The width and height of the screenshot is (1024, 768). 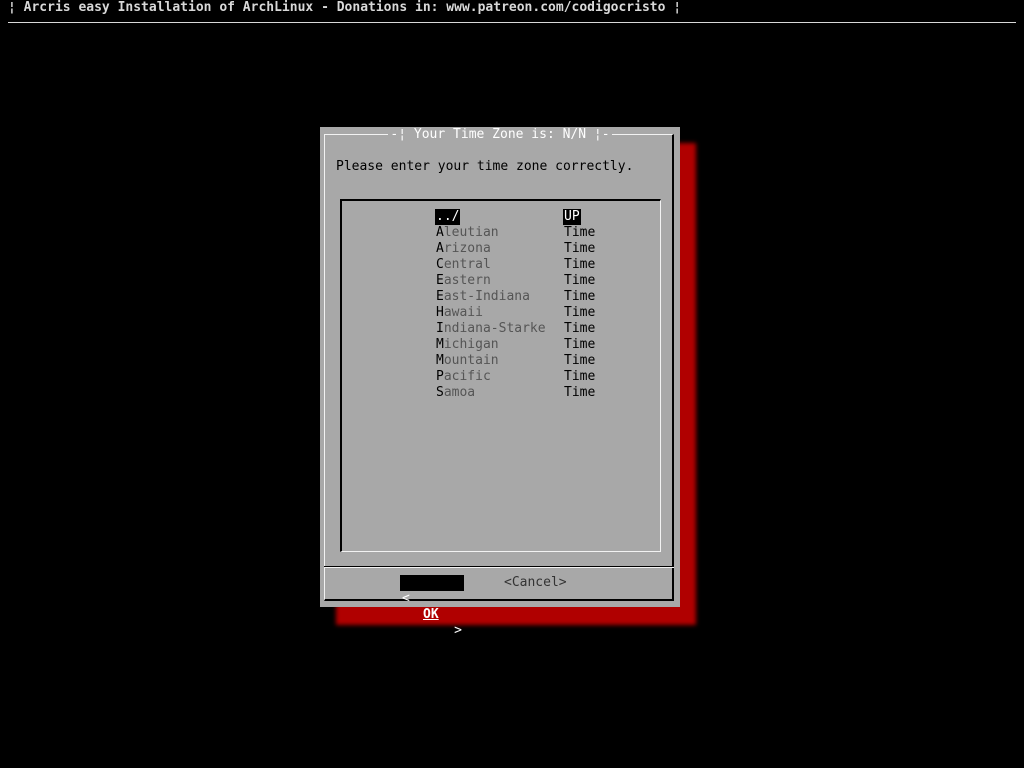 I want to click on timezone-item-name: Arizona, so click(x=463, y=248).